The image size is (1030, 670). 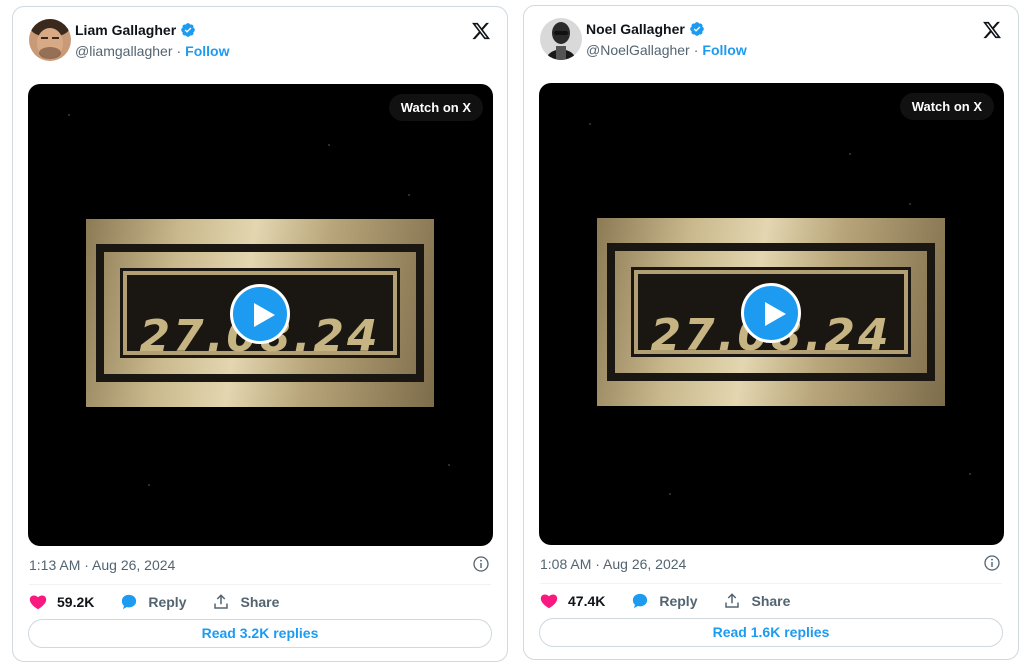 What do you see at coordinates (771, 632) in the screenshot?
I see `read-replies-button: Read 1.6K replies` at bounding box center [771, 632].